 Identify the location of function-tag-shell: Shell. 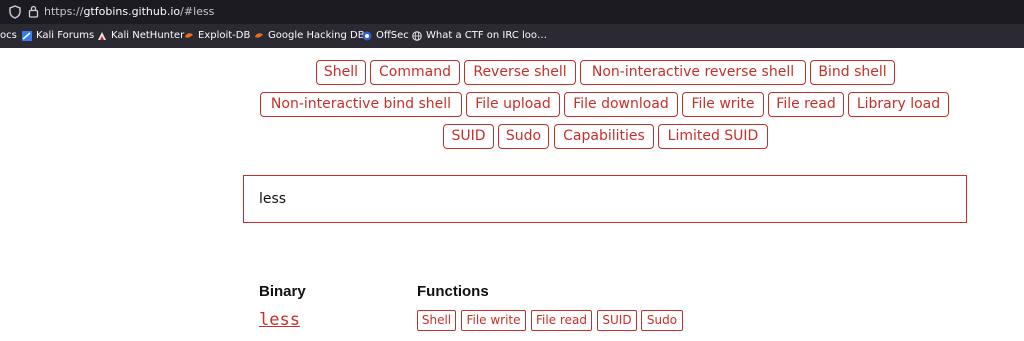
(436, 320).